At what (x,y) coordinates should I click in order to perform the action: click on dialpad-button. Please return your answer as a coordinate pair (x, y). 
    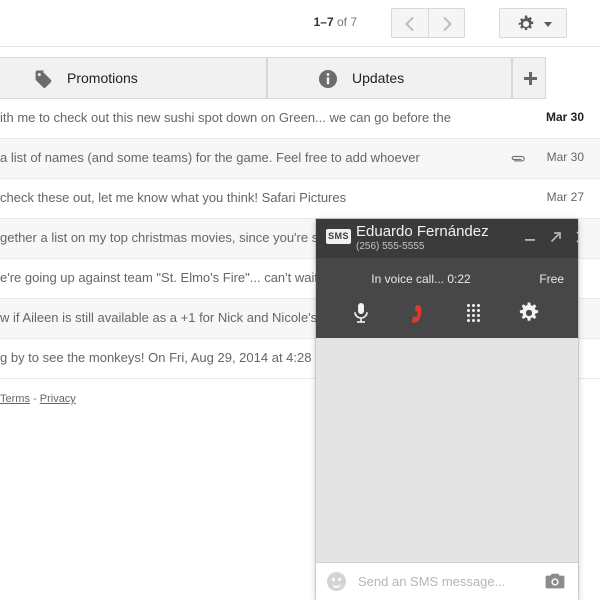
    Looking at the image, I should click on (473, 313).